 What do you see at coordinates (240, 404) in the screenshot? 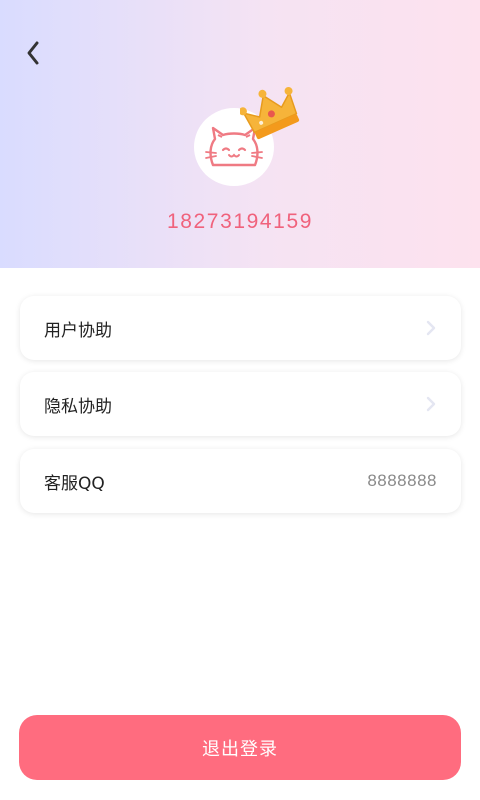
I see `privacy-help-row: 隐私协助` at bounding box center [240, 404].